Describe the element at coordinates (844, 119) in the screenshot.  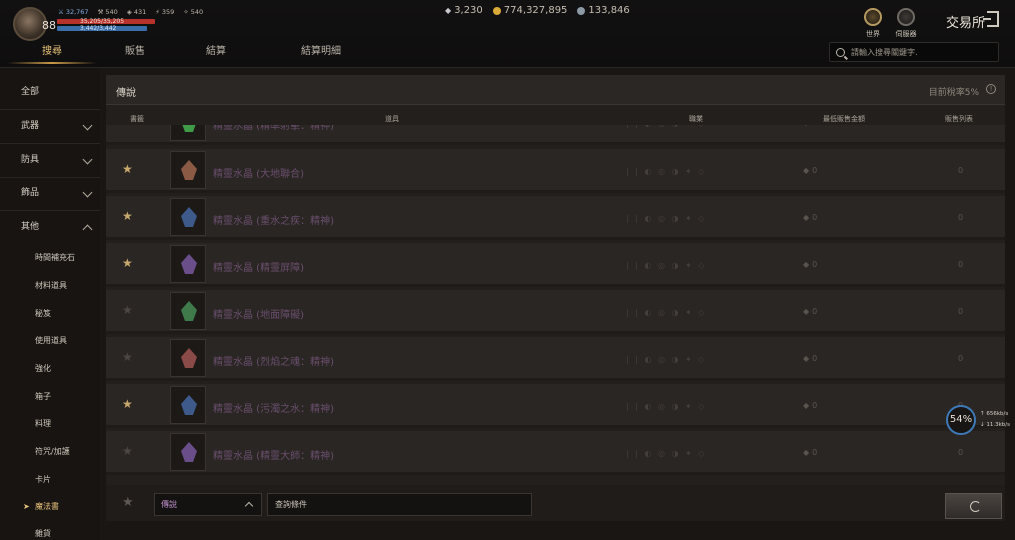
I see `col-min-price: 最低販售金額` at that location.